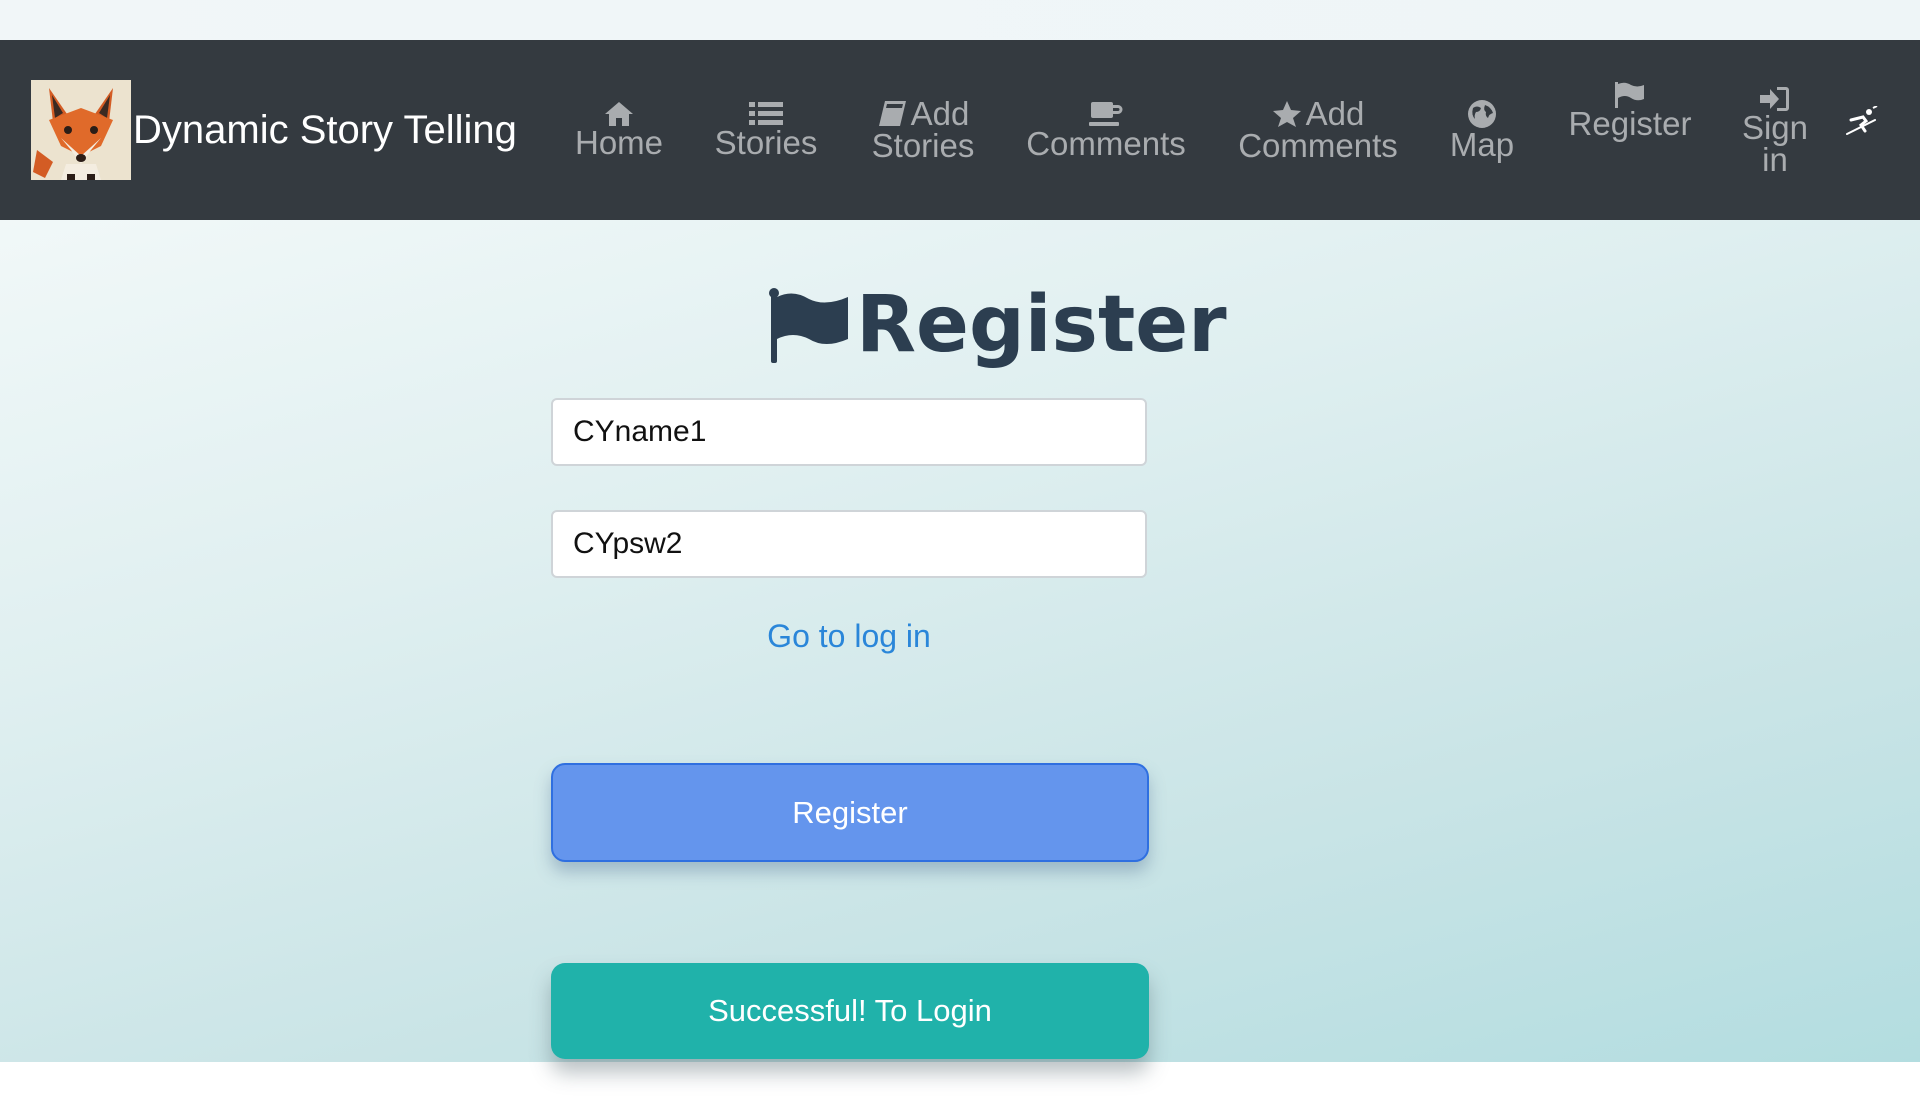 Image resolution: width=1920 pixels, height=1116 pixels. What do you see at coordinates (1775, 159) in the screenshot?
I see `nav-sign-in-line2: in` at bounding box center [1775, 159].